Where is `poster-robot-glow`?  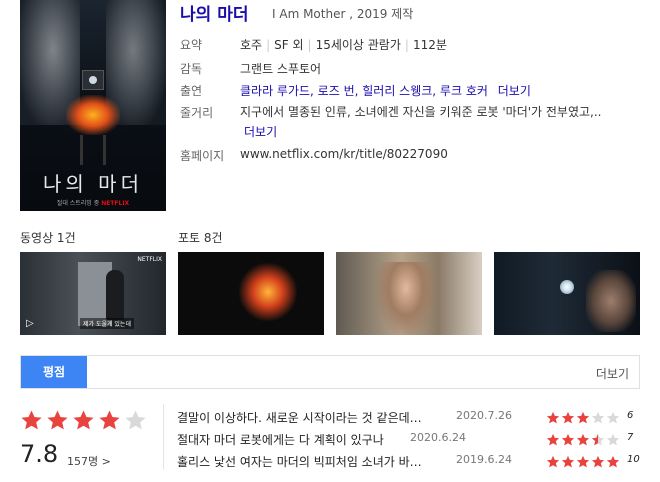
poster-robot-glow is located at coordinates (93, 115).